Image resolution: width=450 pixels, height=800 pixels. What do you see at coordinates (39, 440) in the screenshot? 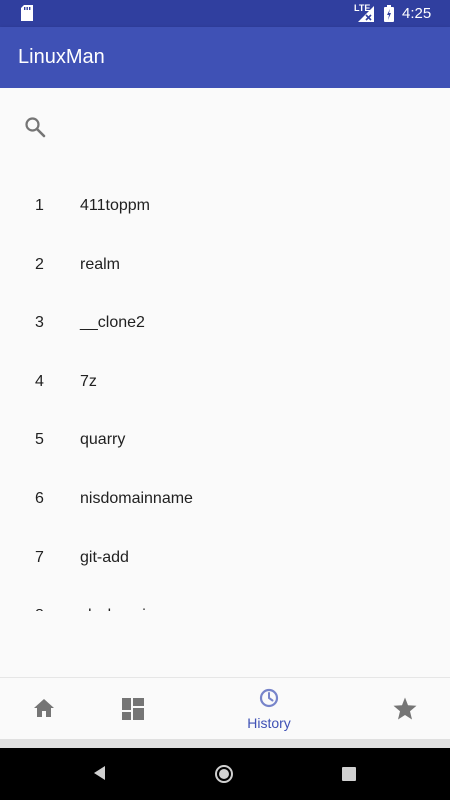
I see `item-number: 5` at bounding box center [39, 440].